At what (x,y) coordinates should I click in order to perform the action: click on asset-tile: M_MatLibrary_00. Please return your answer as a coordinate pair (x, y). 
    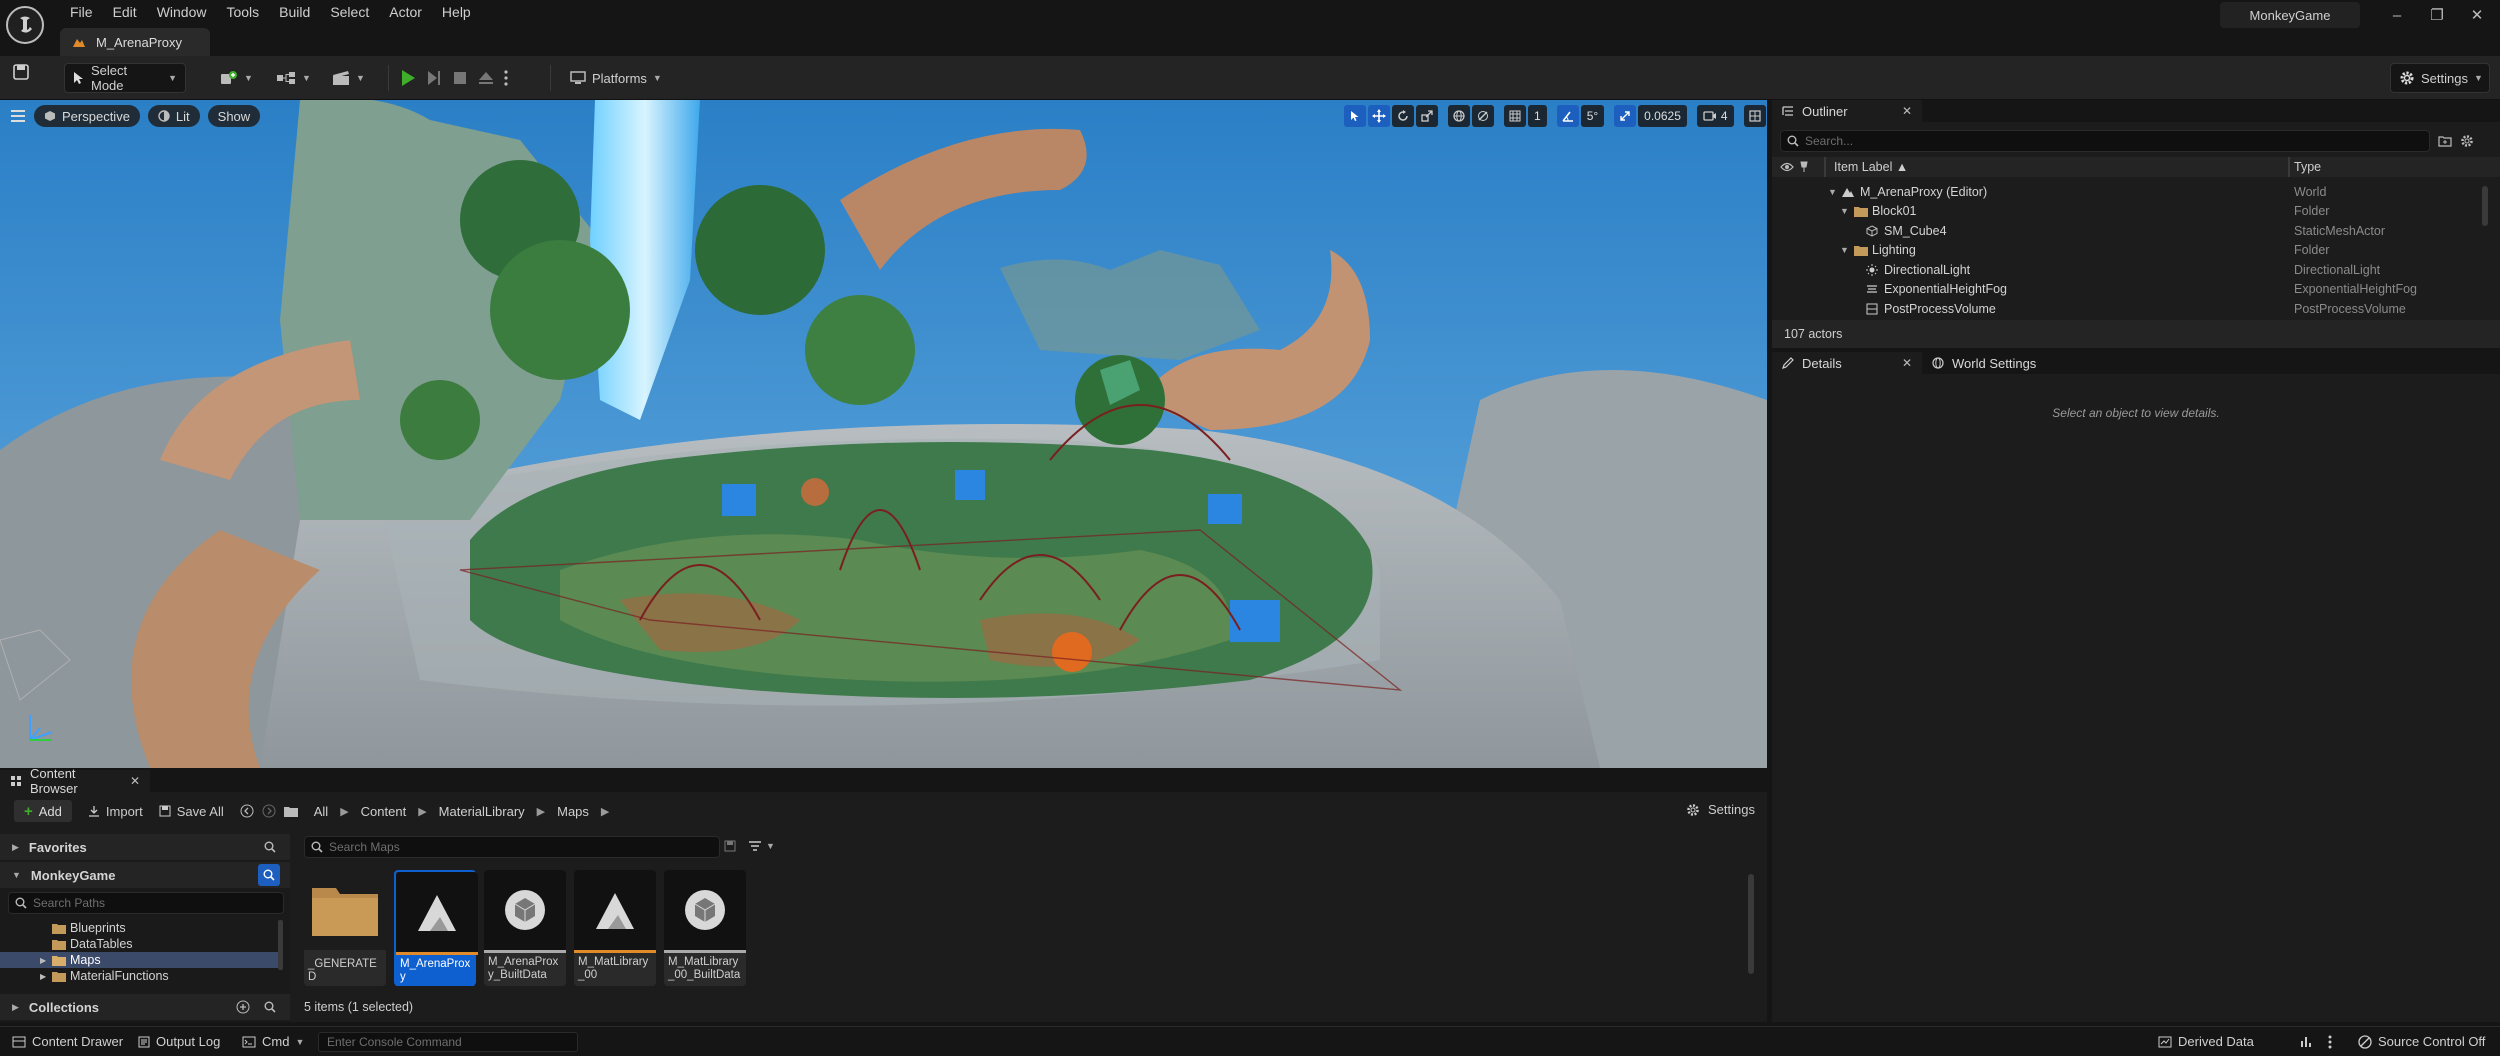
    Looking at the image, I should click on (615, 928).